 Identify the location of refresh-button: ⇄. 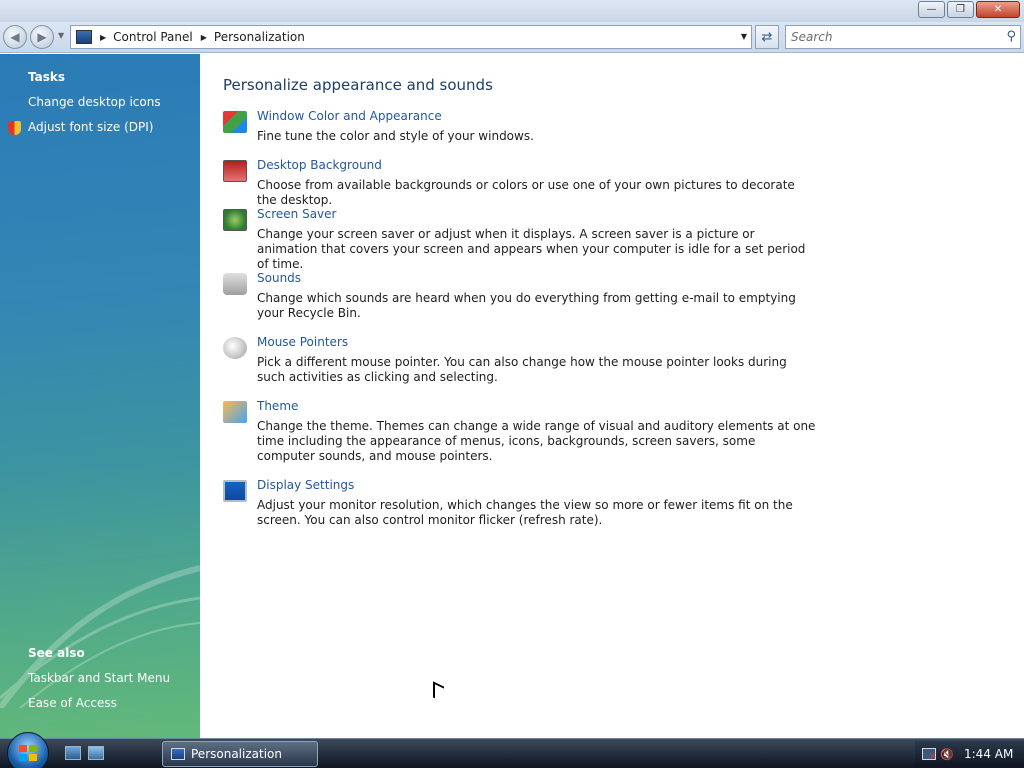
(767, 37).